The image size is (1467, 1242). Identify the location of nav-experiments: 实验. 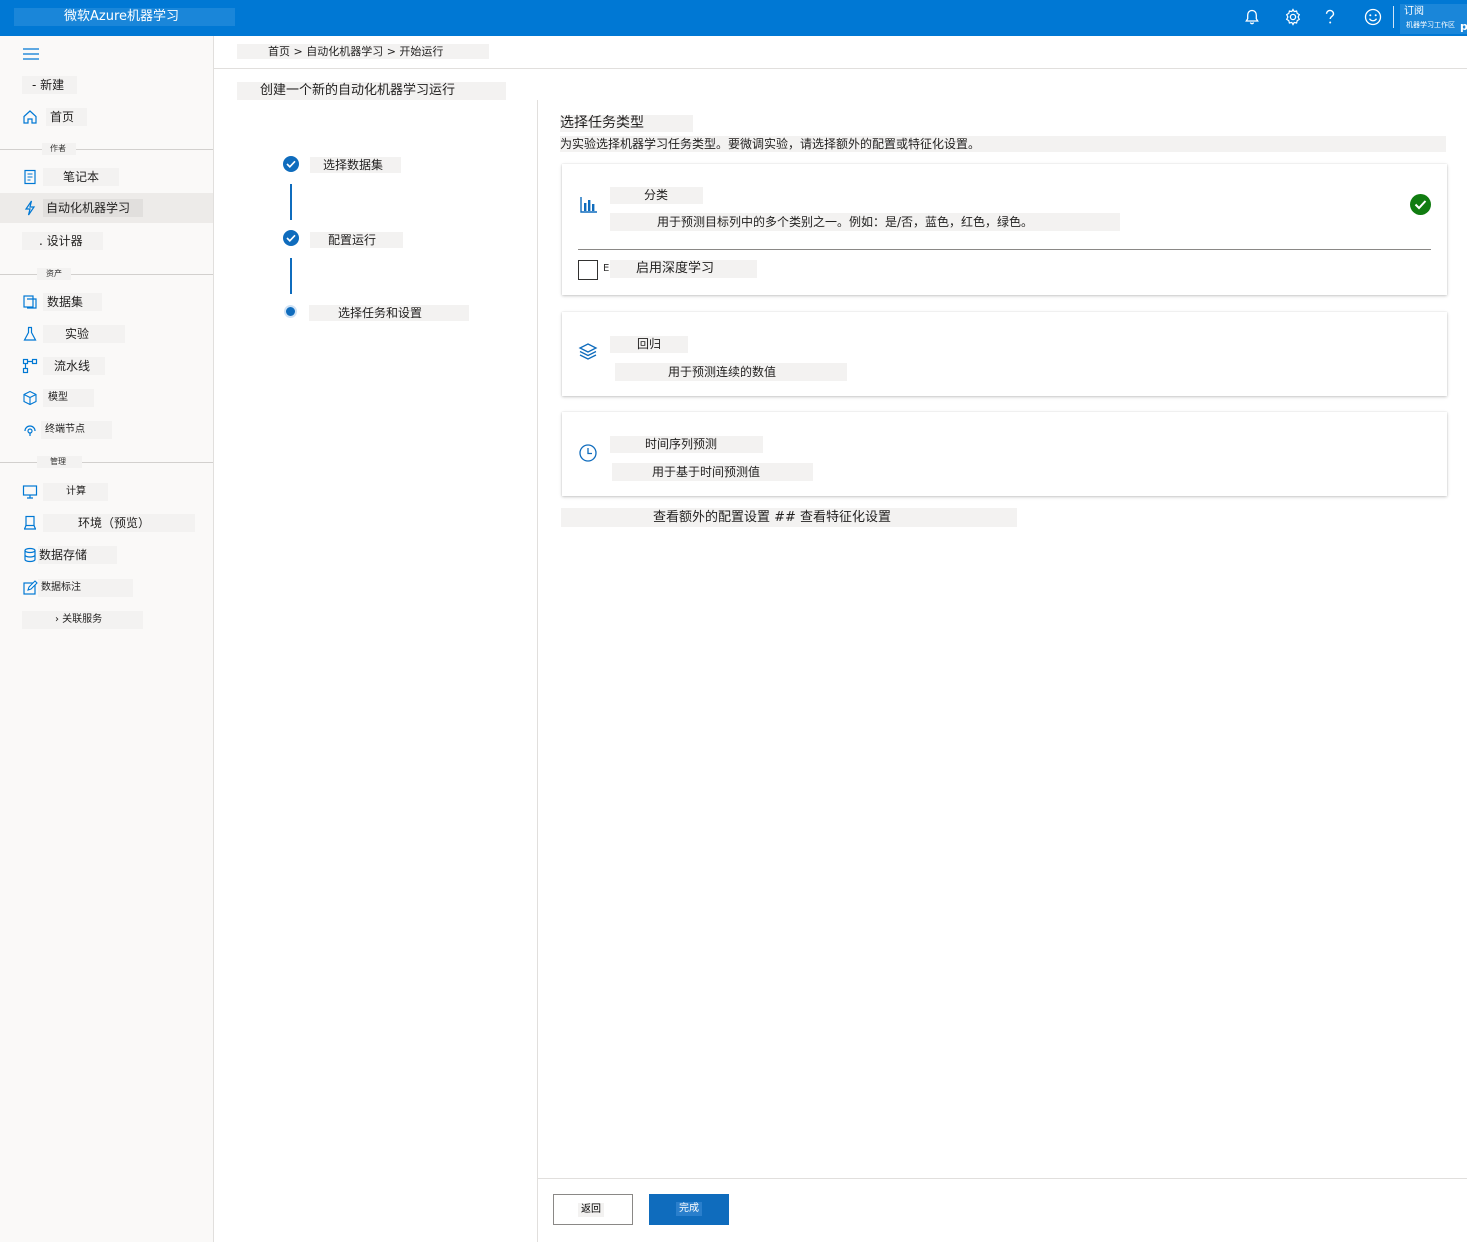
(106, 334).